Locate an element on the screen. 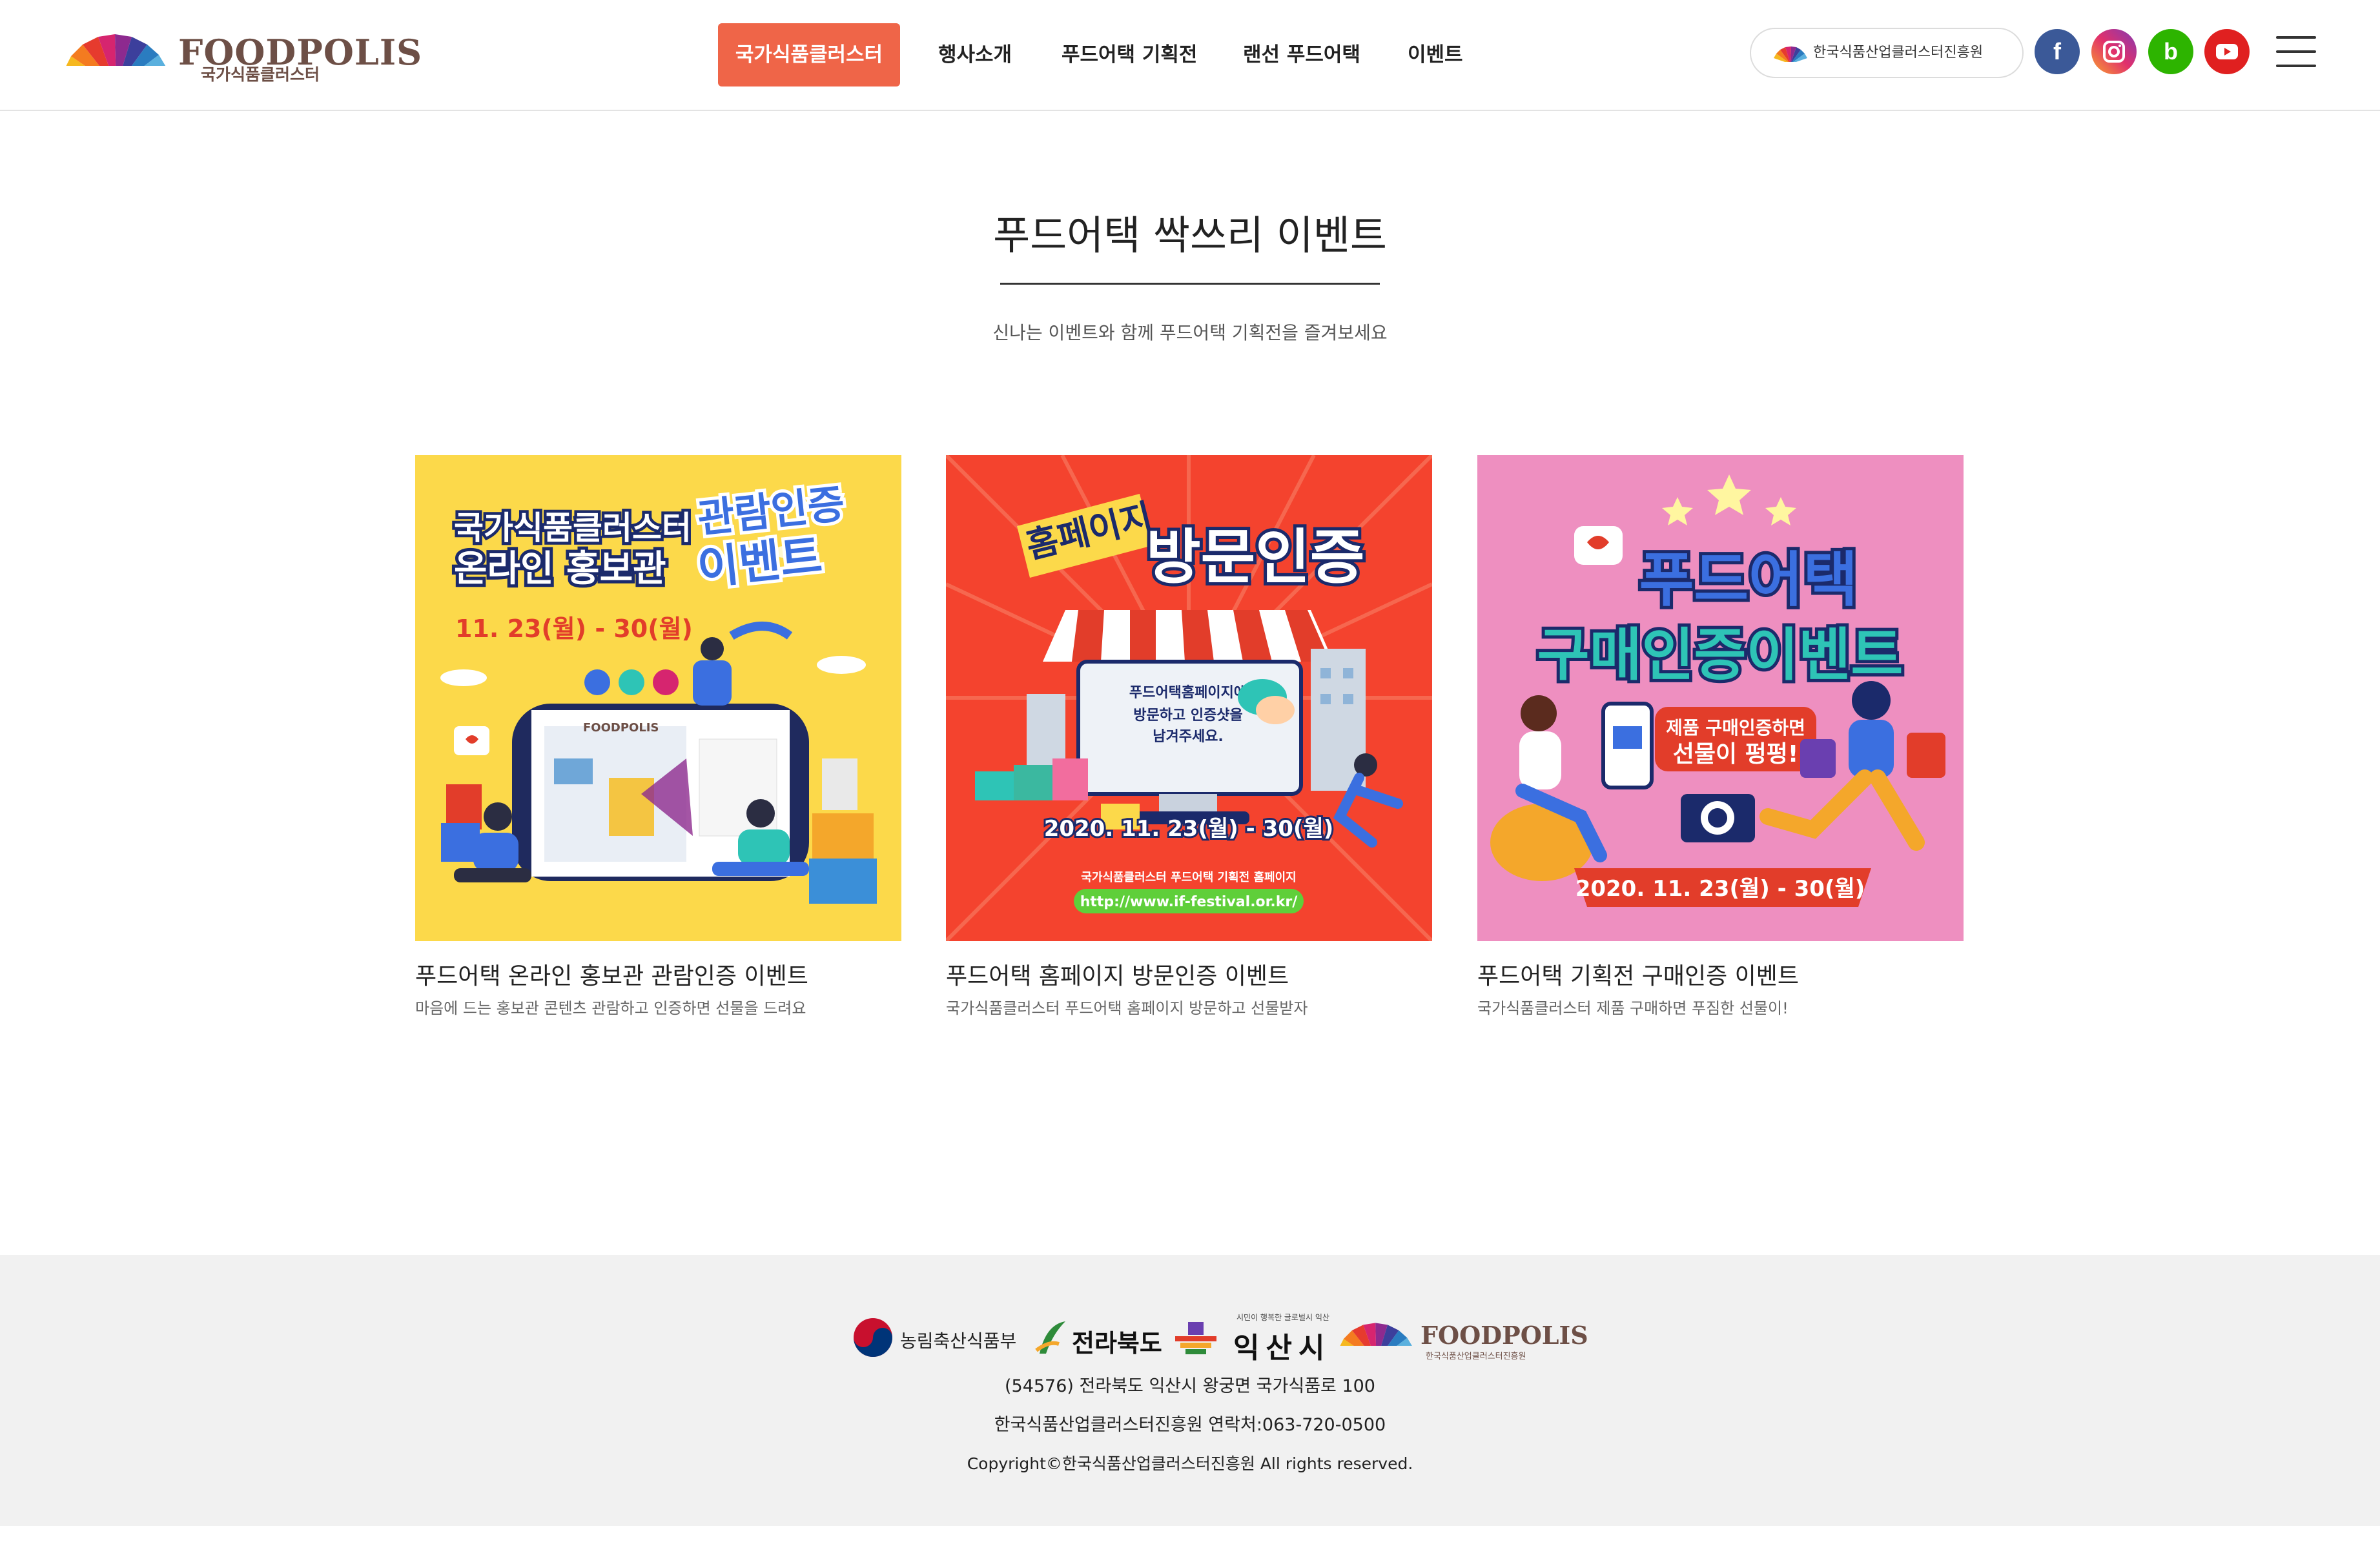  footer-foodpolis-wordmark: FOODPOLIS is located at coordinates (1505, 1335).